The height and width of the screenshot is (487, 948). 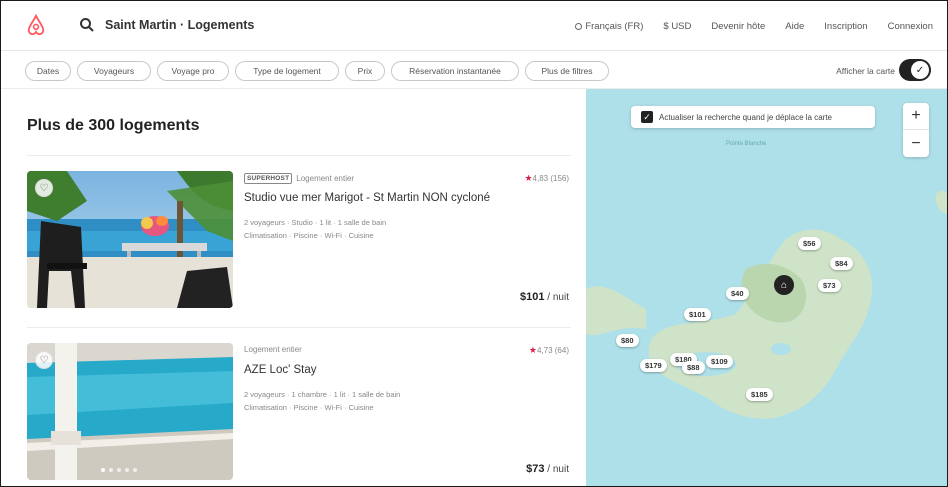 I want to click on filter-dates: Dates, so click(x=48, y=71).